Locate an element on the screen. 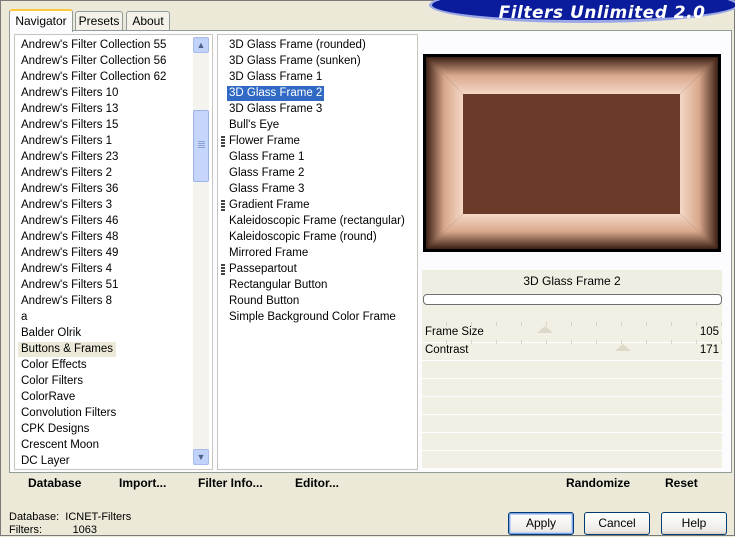  filter-item: Kaleidoscopic Frame (round) is located at coordinates (303, 237).